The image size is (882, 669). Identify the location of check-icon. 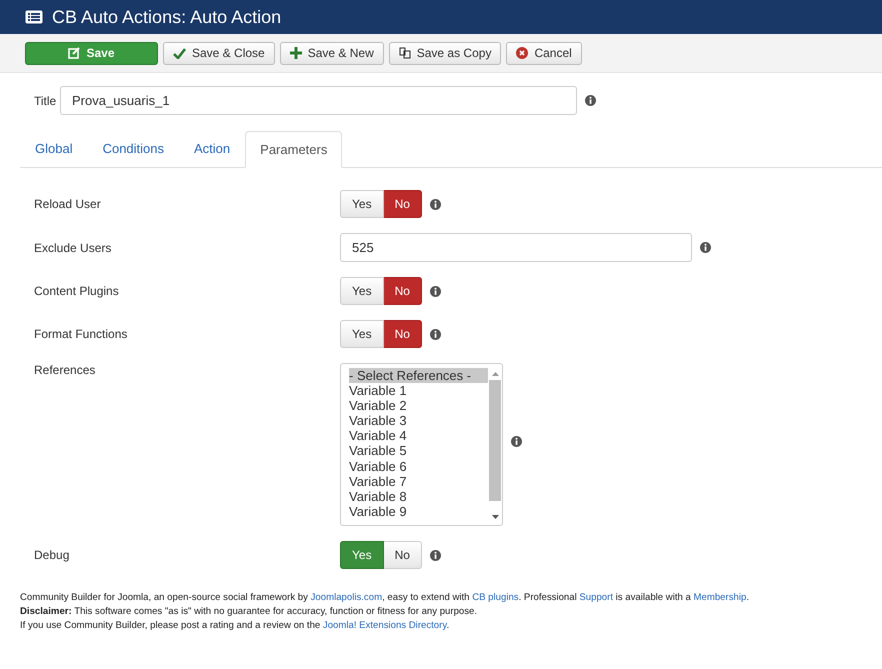
(179, 53).